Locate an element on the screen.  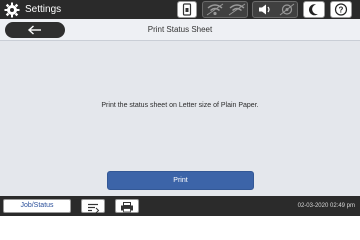
top-bar: Settings ? is located at coordinates (180, 9).